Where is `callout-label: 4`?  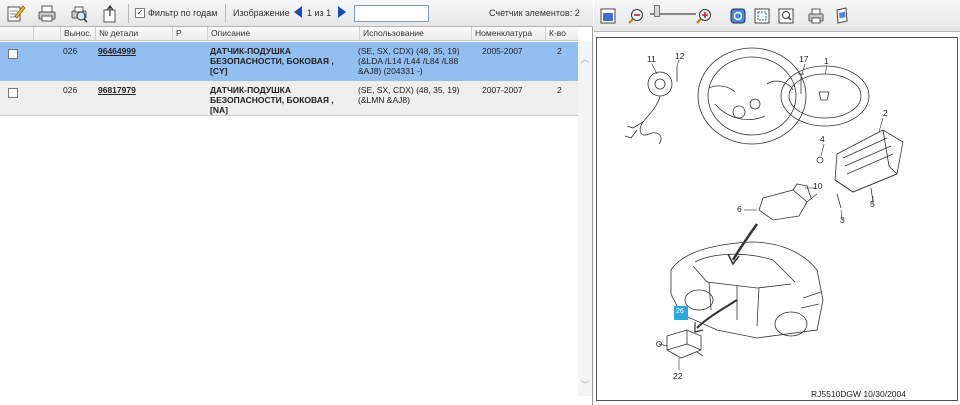 callout-label: 4 is located at coordinates (822, 139).